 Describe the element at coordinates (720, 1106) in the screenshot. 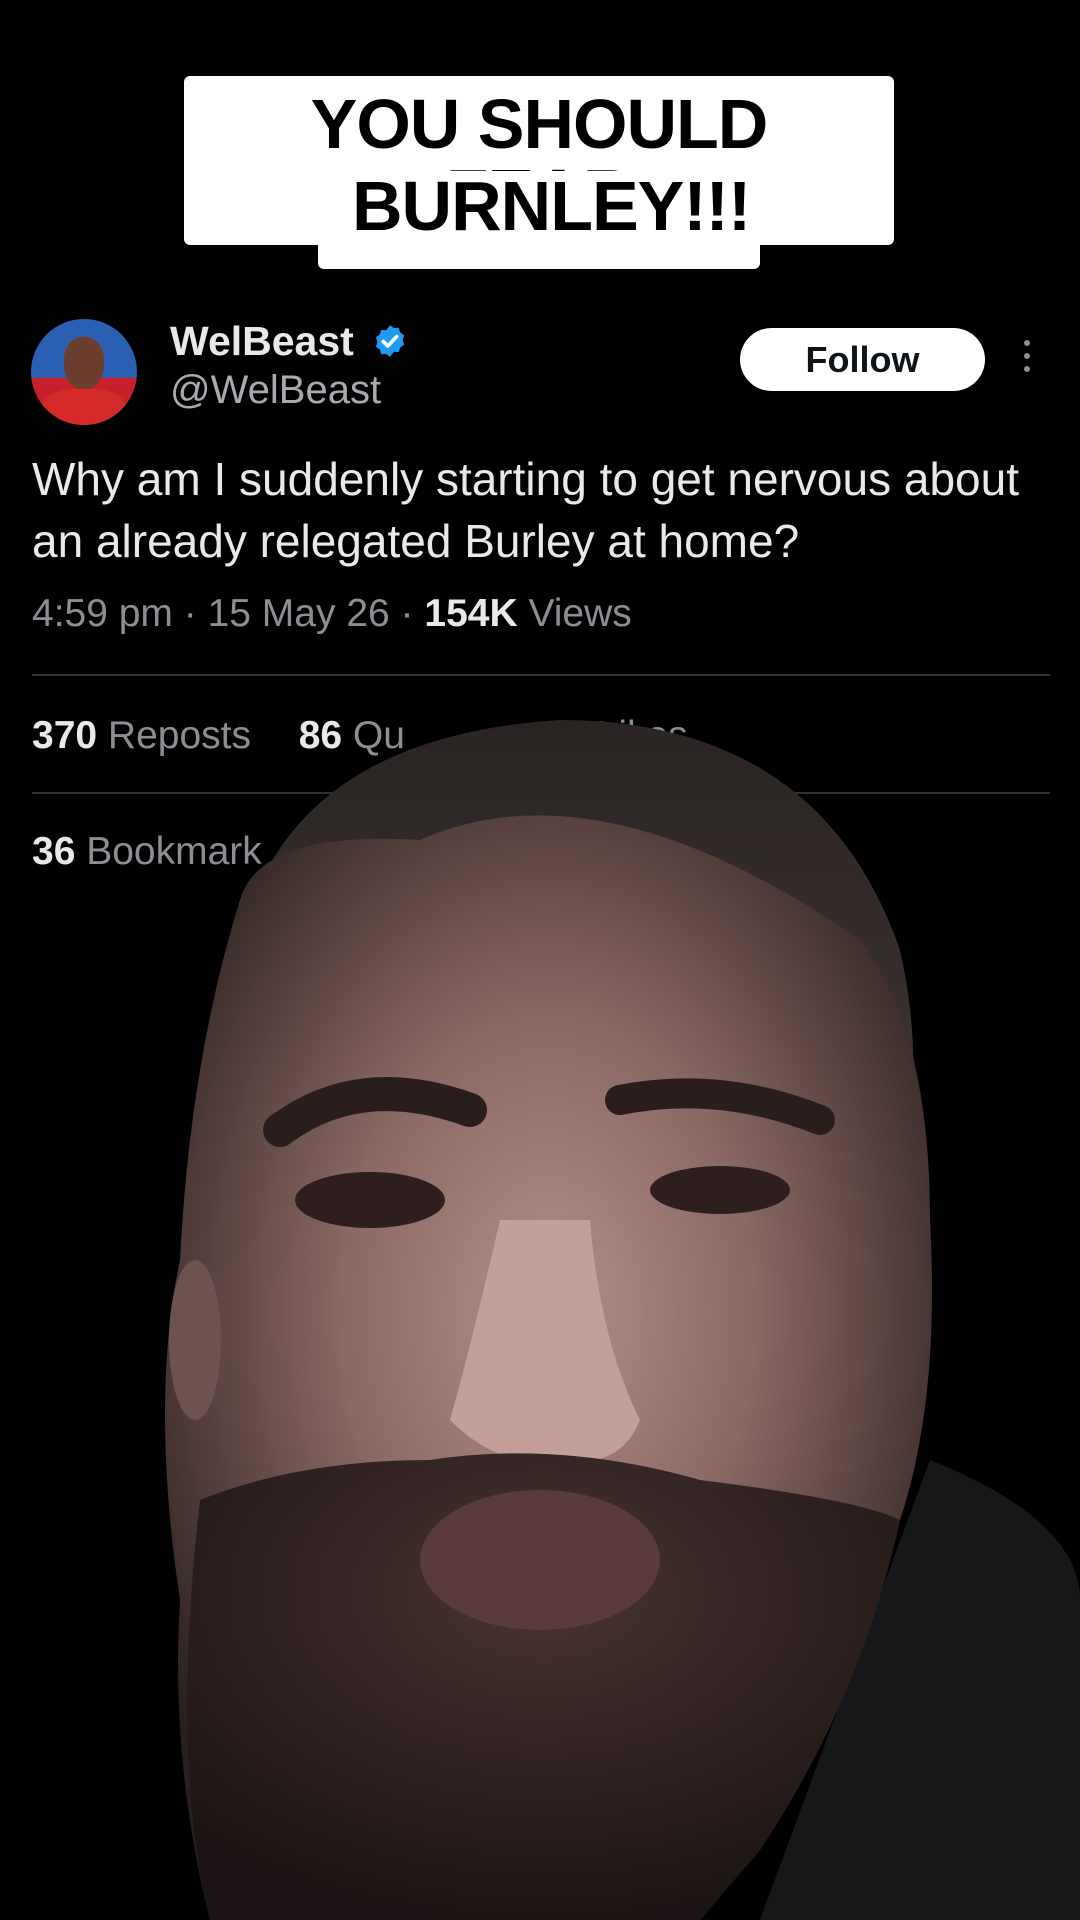

I see `person-brow-right` at that location.